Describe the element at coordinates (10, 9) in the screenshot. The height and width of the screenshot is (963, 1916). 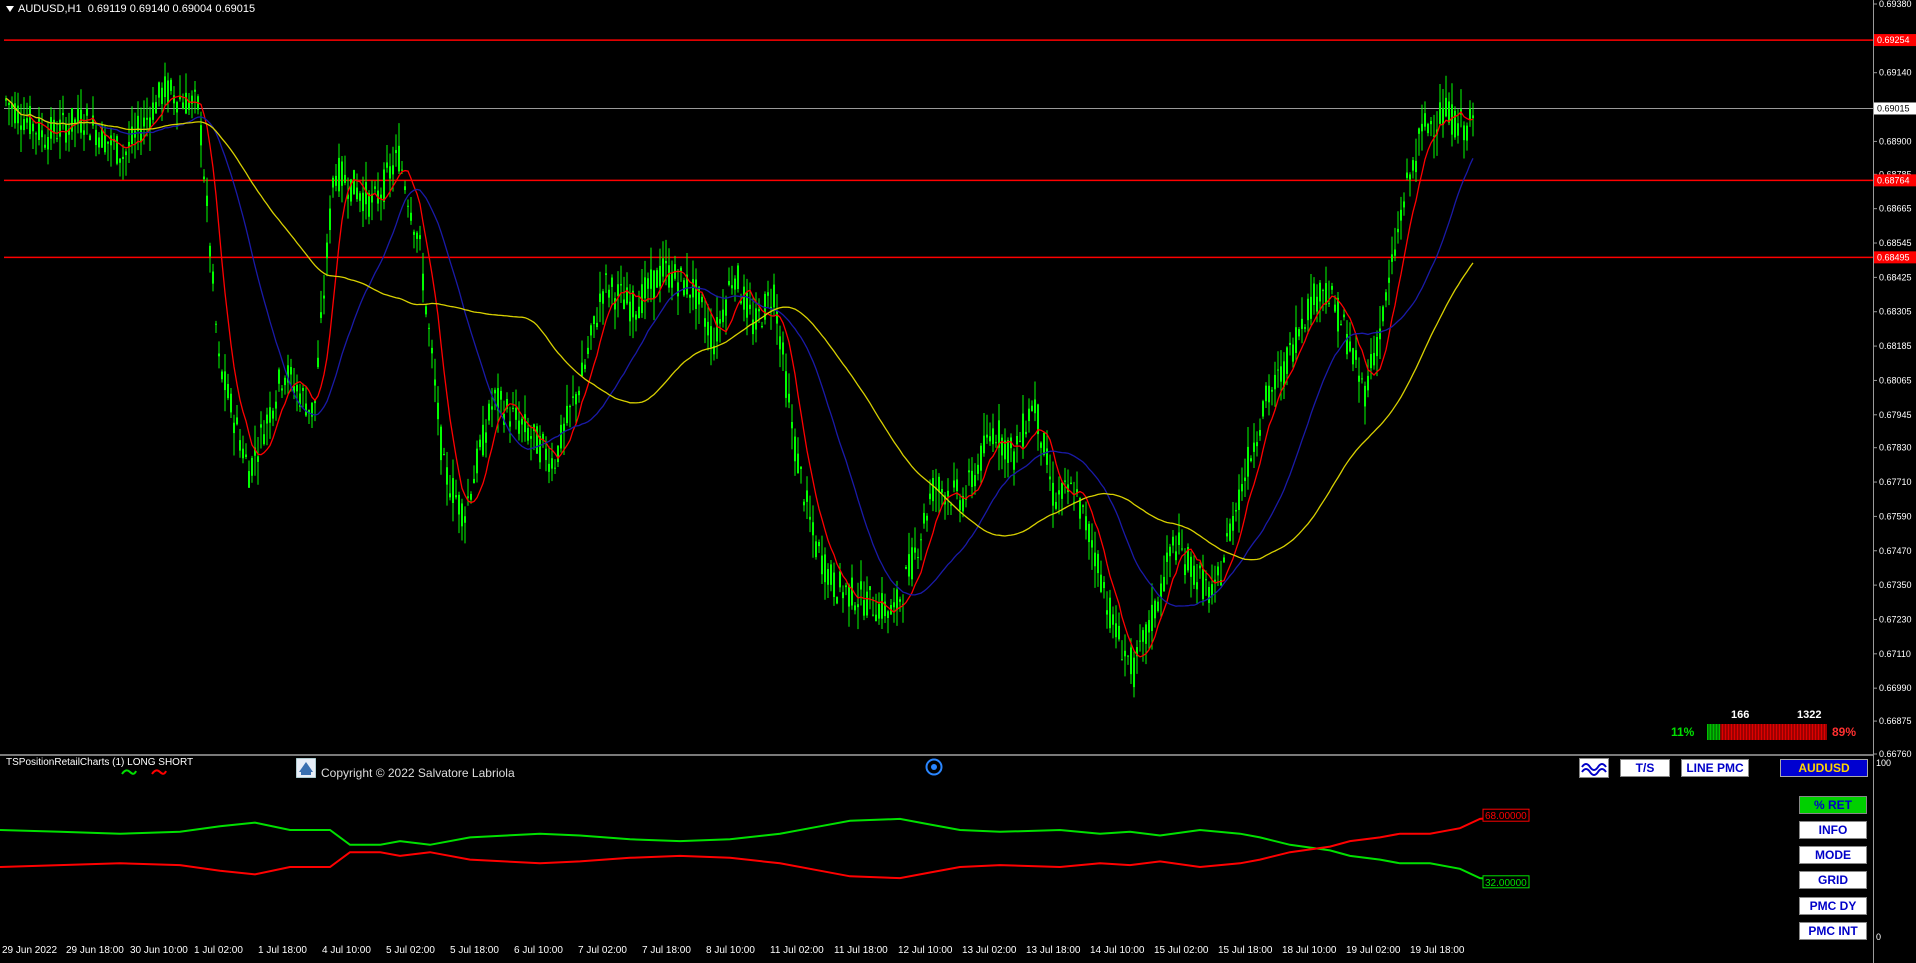
I see `collapse-triangle-icon` at that location.